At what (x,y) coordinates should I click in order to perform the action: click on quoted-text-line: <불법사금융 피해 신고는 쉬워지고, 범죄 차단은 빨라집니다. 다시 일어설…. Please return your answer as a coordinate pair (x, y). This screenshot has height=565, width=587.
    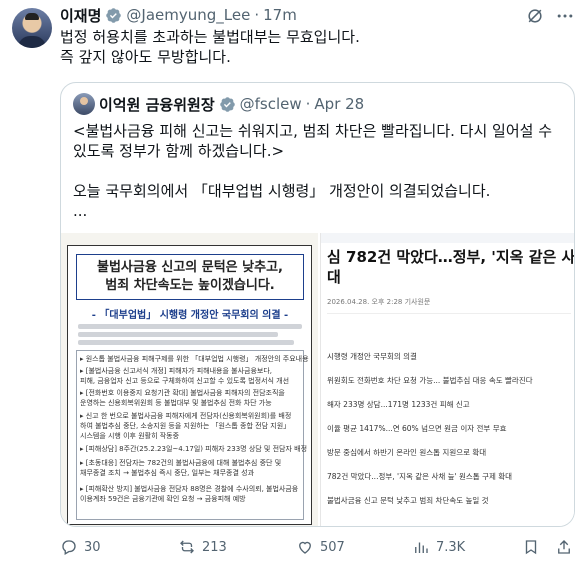
    Looking at the image, I should click on (313, 141).